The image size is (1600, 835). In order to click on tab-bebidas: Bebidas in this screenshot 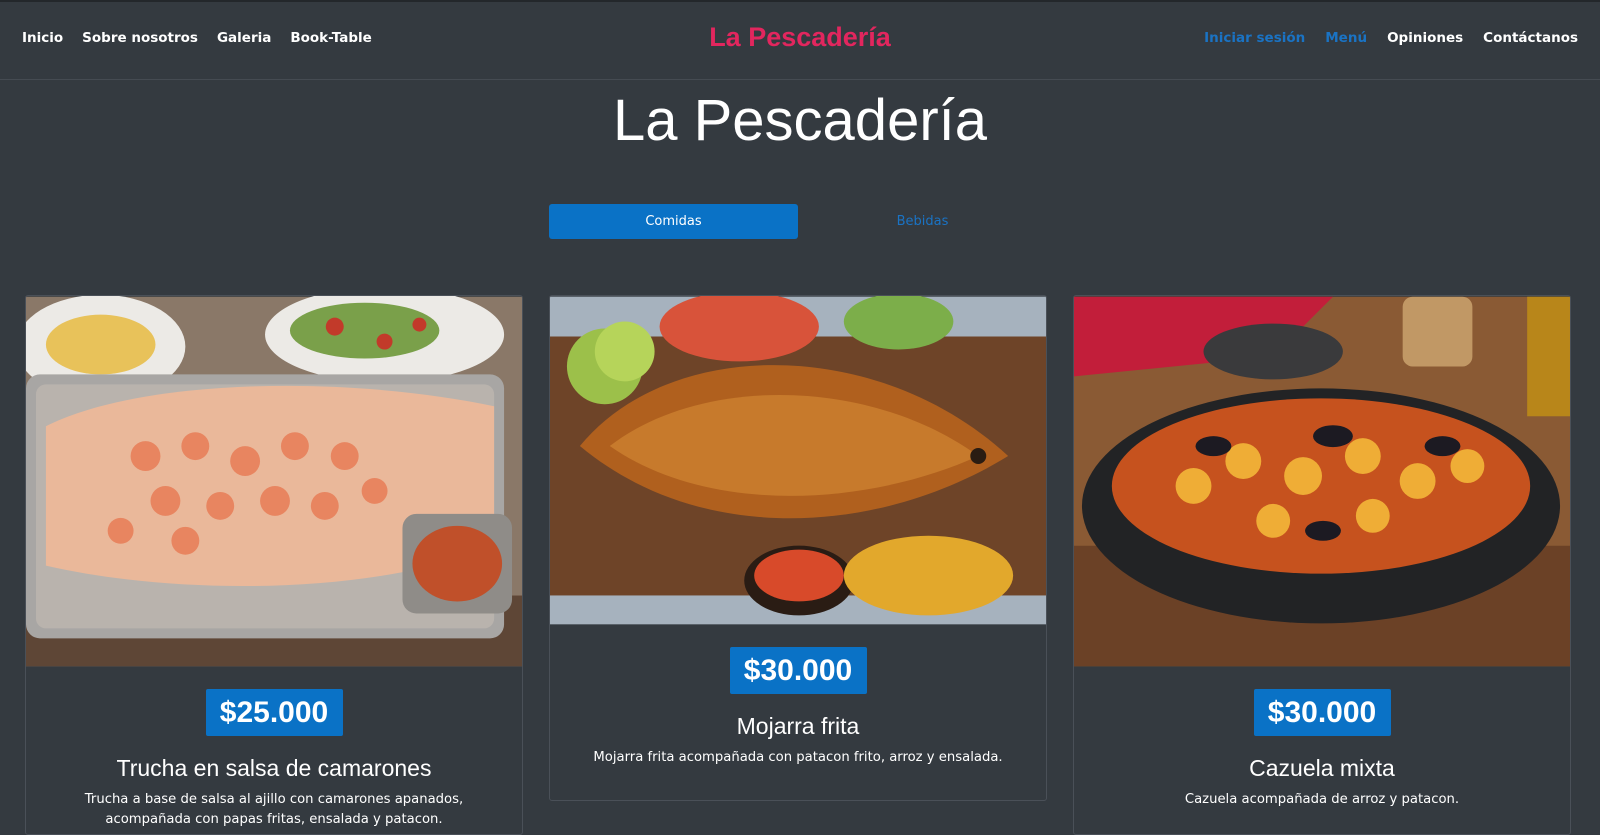, I will do `click(922, 221)`.